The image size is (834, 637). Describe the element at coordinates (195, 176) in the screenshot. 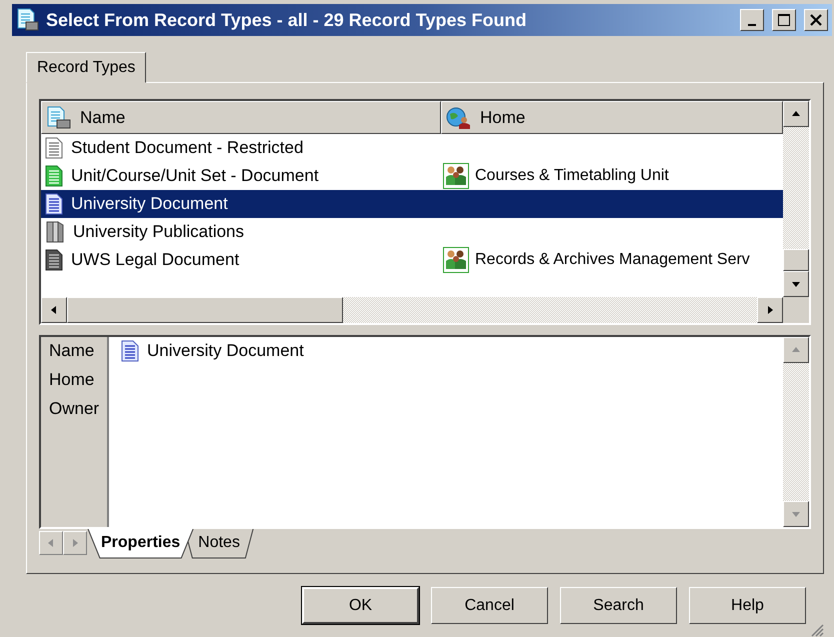

I see `table-cell: Unit/Course/Unit Set - Document` at that location.